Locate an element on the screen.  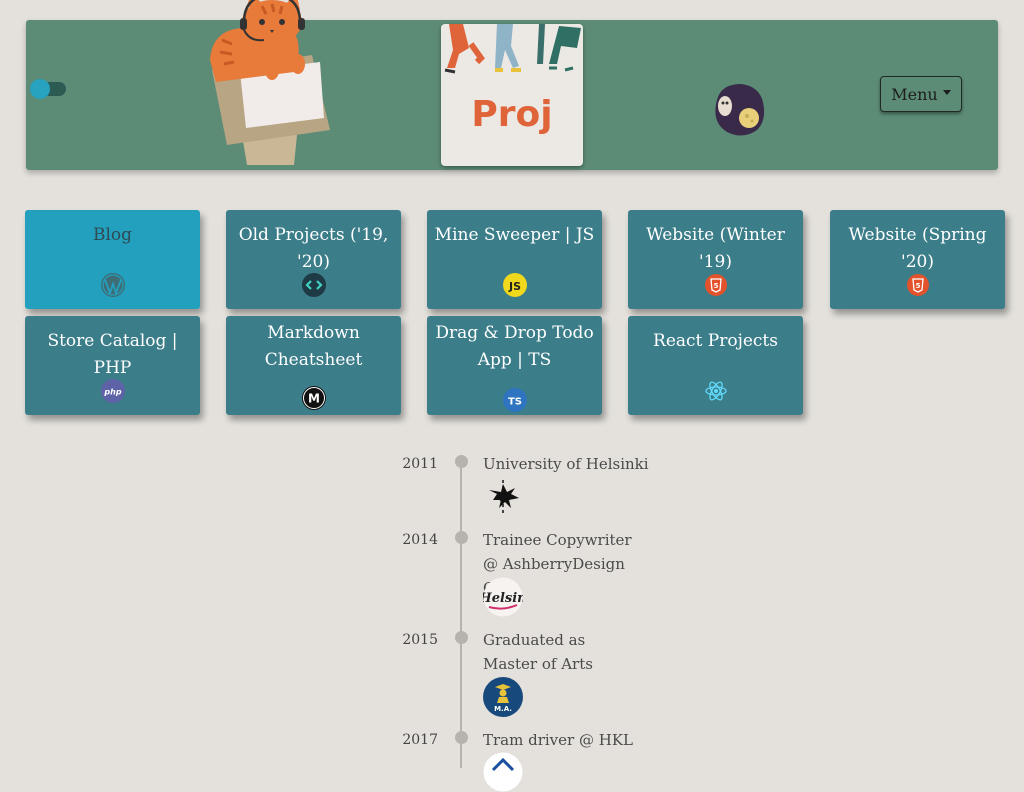
php-icon: php is located at coordinates (112, 391).